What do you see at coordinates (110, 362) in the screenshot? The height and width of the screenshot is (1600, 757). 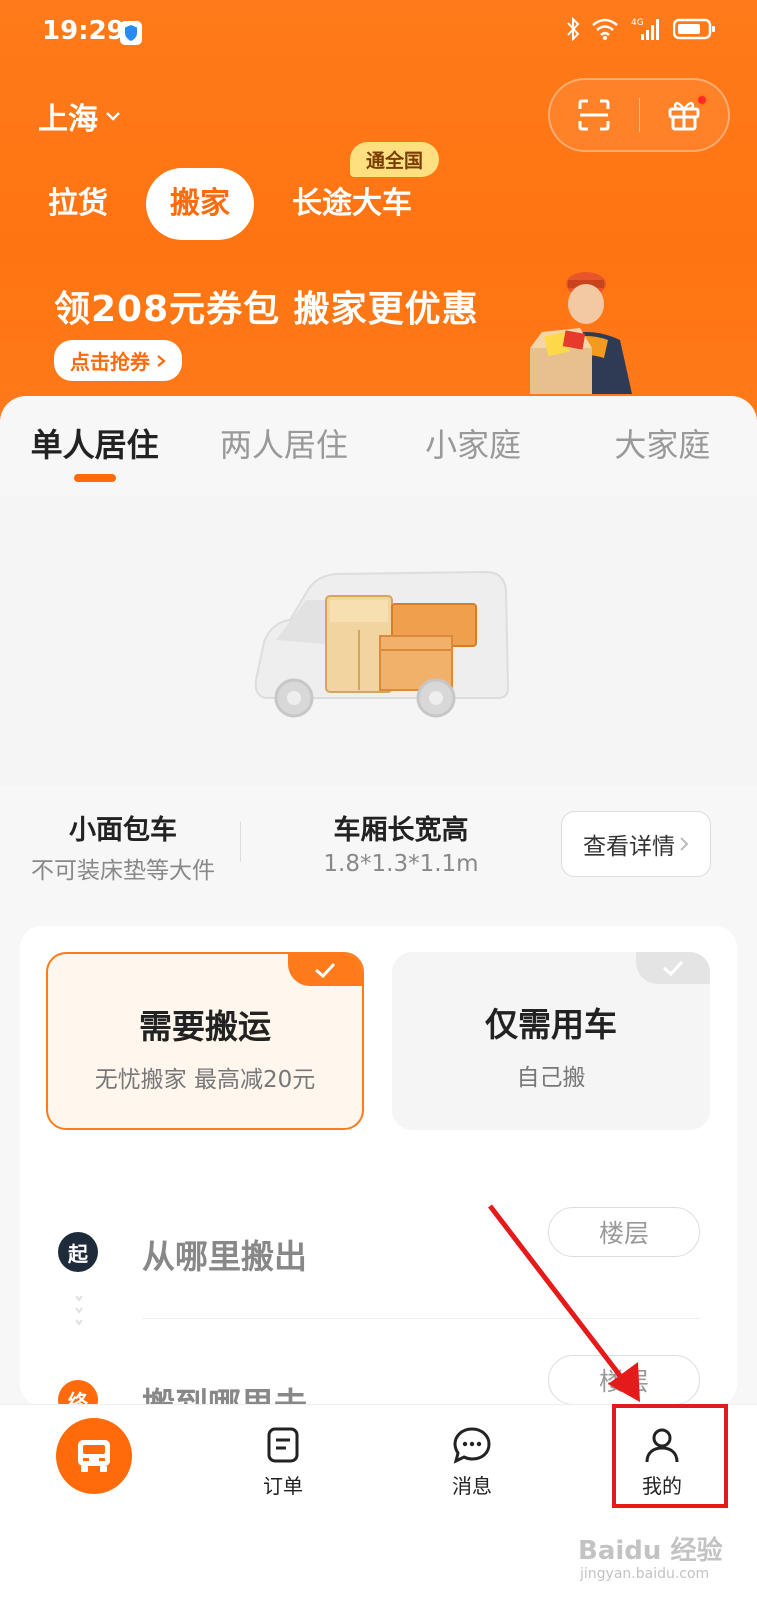 I see `claim-coupon-label: 点击抢券` at bounding box center [110, 362].